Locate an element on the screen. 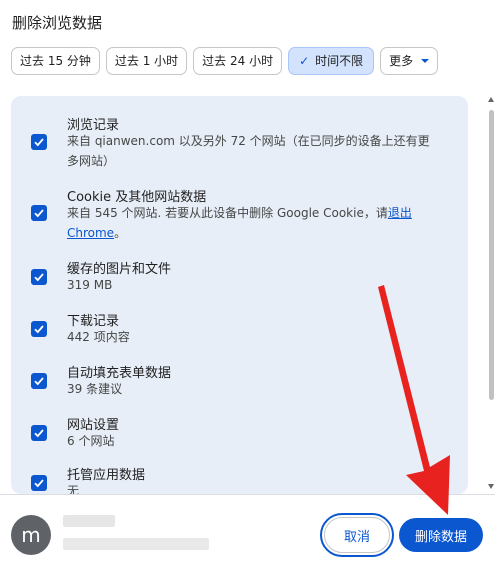  chip-15-minutes: 过去 15 分钟 is located at coordinates (55, 61).